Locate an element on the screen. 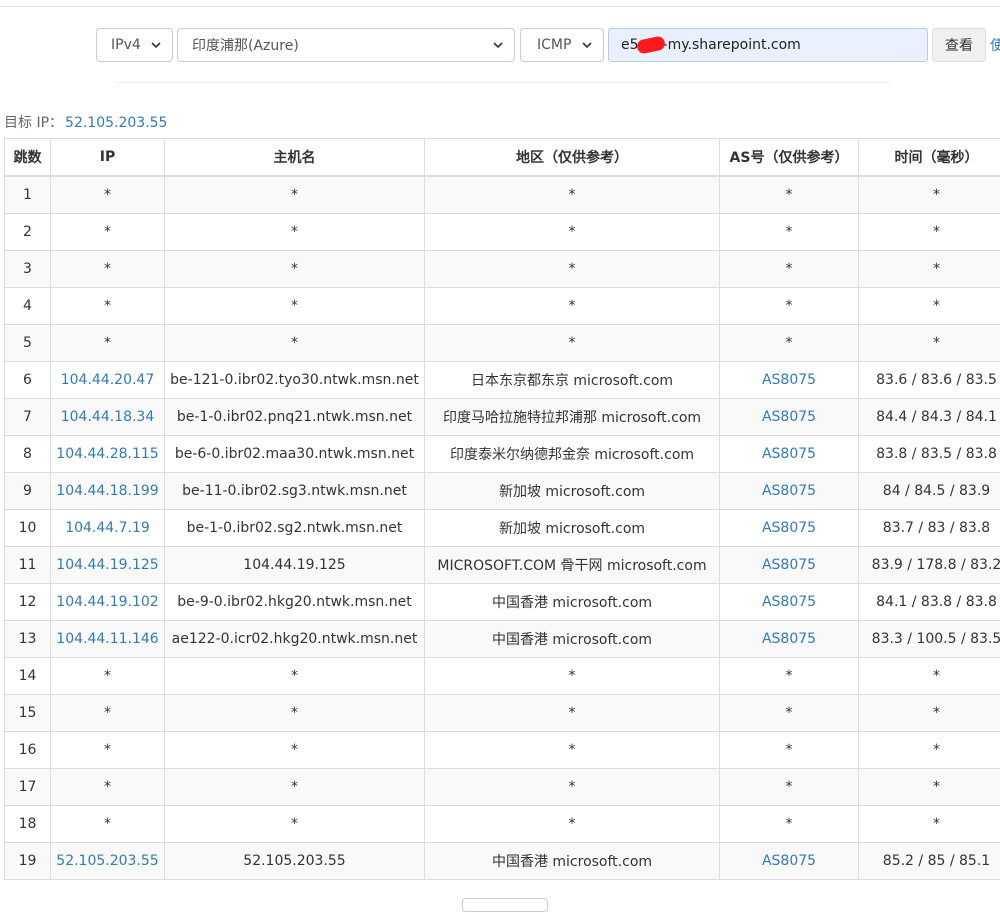 This screenshot has height=912, width=1000. host-input: e5-my.sharepoint.com is located at coordinates (768, 45).